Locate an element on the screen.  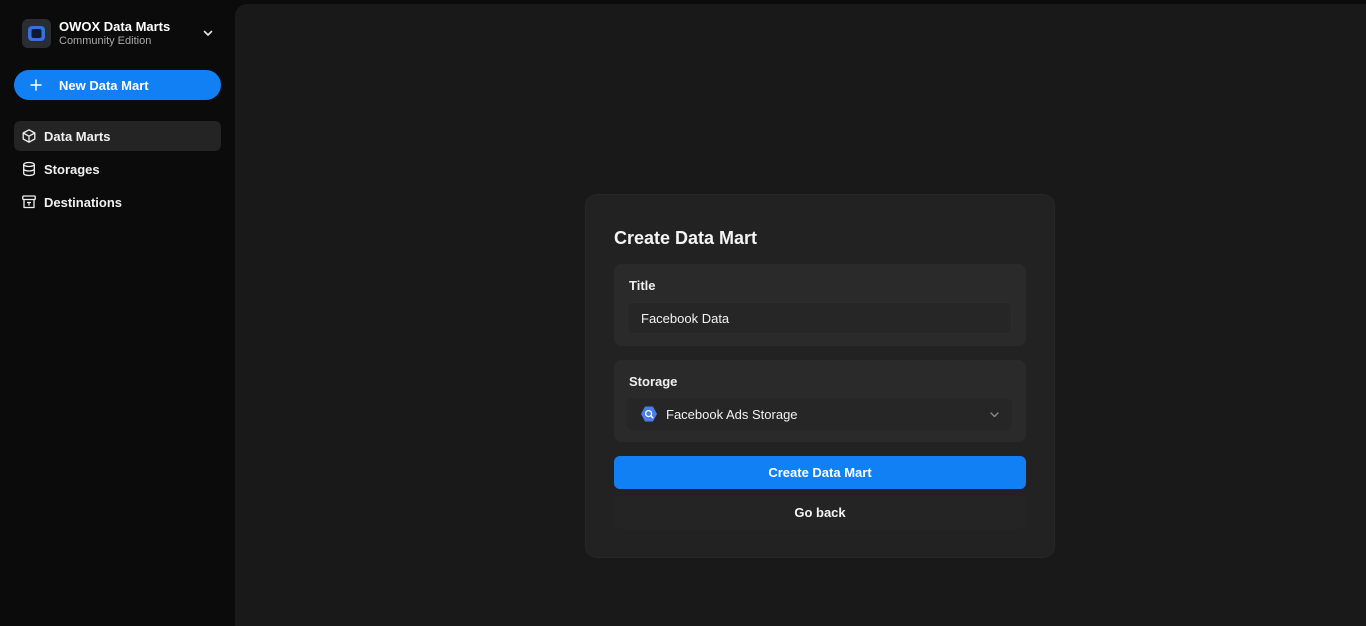
storage-section: Storage Facebook Ads Storage is located at coordinates (820, 401).